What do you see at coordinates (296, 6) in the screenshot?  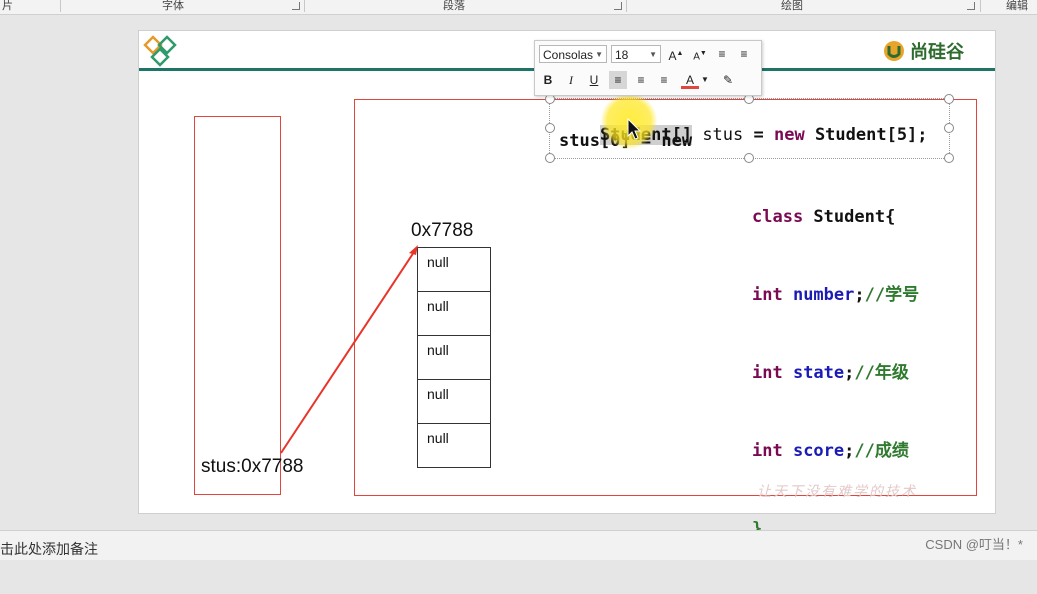 I see `font-dialog-launcher-icon` at bounding box center [296, 6].